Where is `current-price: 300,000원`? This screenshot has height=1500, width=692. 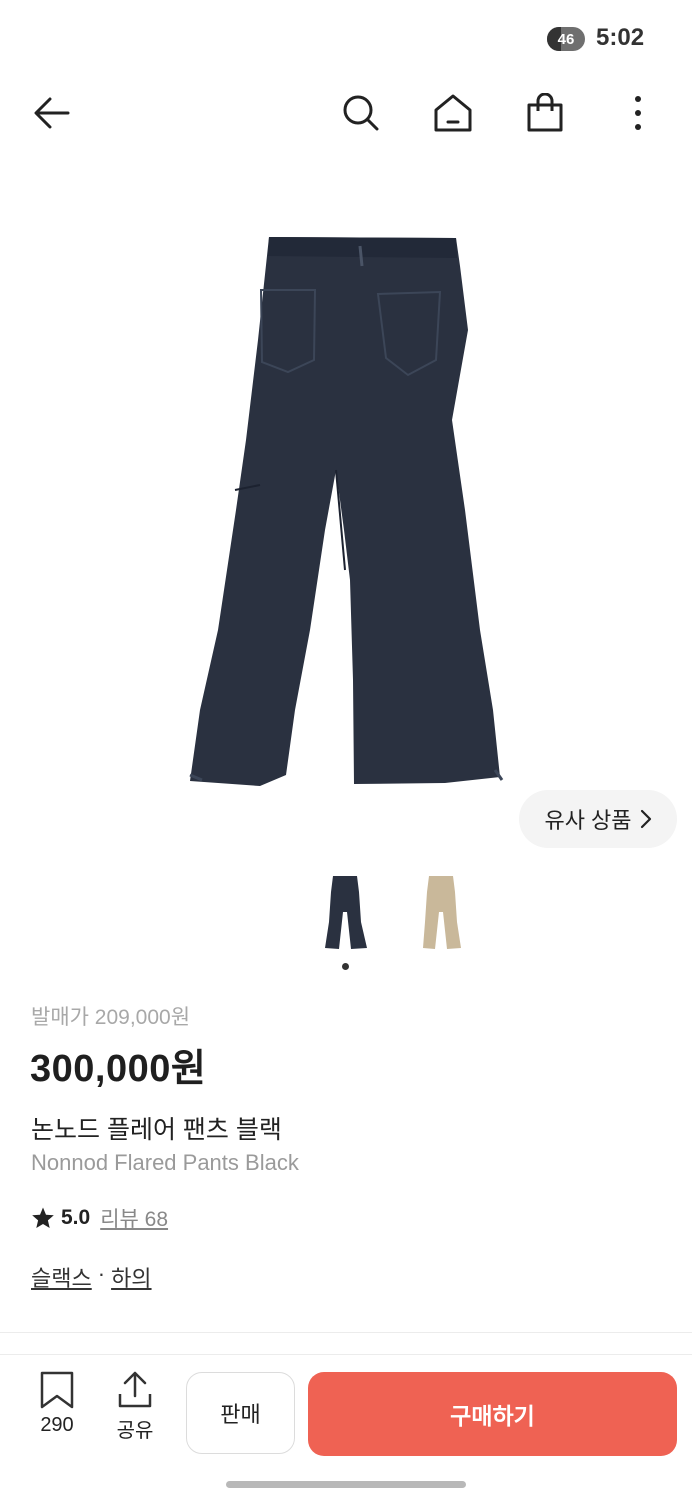
current-price: 300,000원 is located at coordinates (118, 1069).